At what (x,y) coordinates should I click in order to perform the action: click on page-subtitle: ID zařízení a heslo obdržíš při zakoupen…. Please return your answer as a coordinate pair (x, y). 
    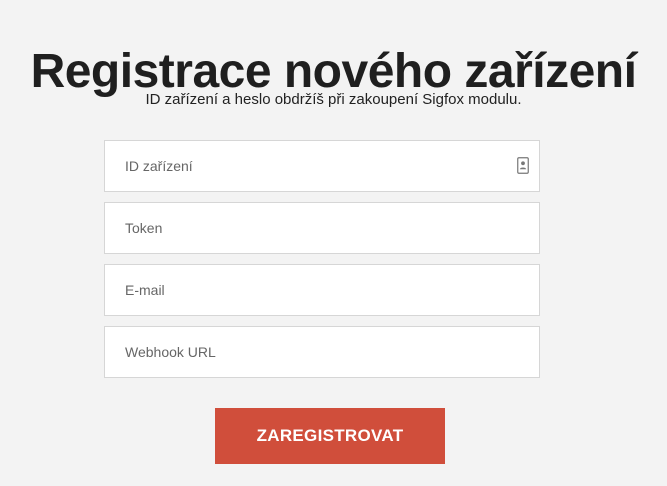
    Looking at the image, I should click on (333, 99).